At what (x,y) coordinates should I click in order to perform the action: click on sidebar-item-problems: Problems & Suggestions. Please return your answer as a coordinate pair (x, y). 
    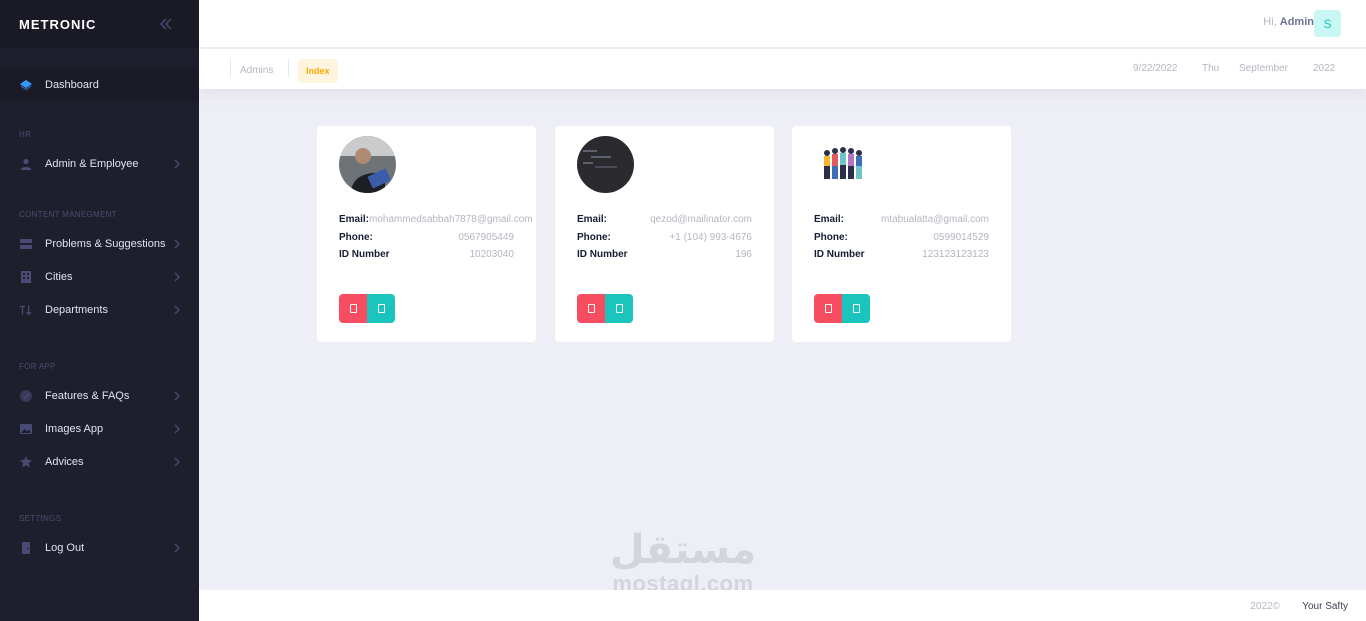
    Looking at the image, I should click on (99, 243).